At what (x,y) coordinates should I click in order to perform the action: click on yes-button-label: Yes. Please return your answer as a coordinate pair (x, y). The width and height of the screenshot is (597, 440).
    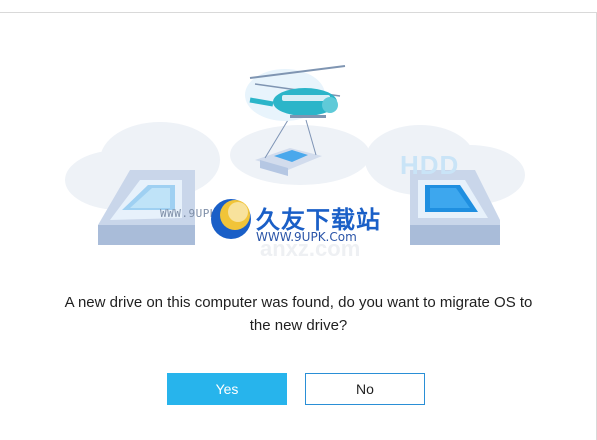
    Looking at the image, I should click on (227, 389).